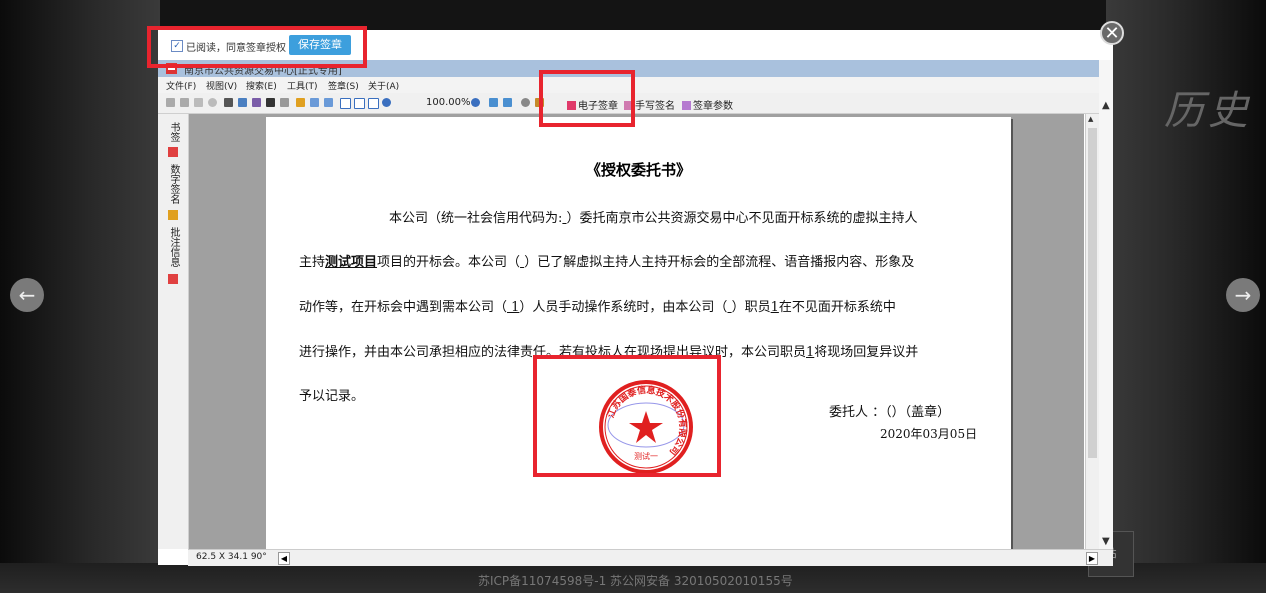 Image resolution: width=1266 pixels, height=593 pixels. What do you see at coordinates (719, 262) in the screenshot?
I see `line2-text-e: ）已了解虚拟主持人主持开标会的全部流程、语音播报内容、形象及` at bounding box center [719, 262].